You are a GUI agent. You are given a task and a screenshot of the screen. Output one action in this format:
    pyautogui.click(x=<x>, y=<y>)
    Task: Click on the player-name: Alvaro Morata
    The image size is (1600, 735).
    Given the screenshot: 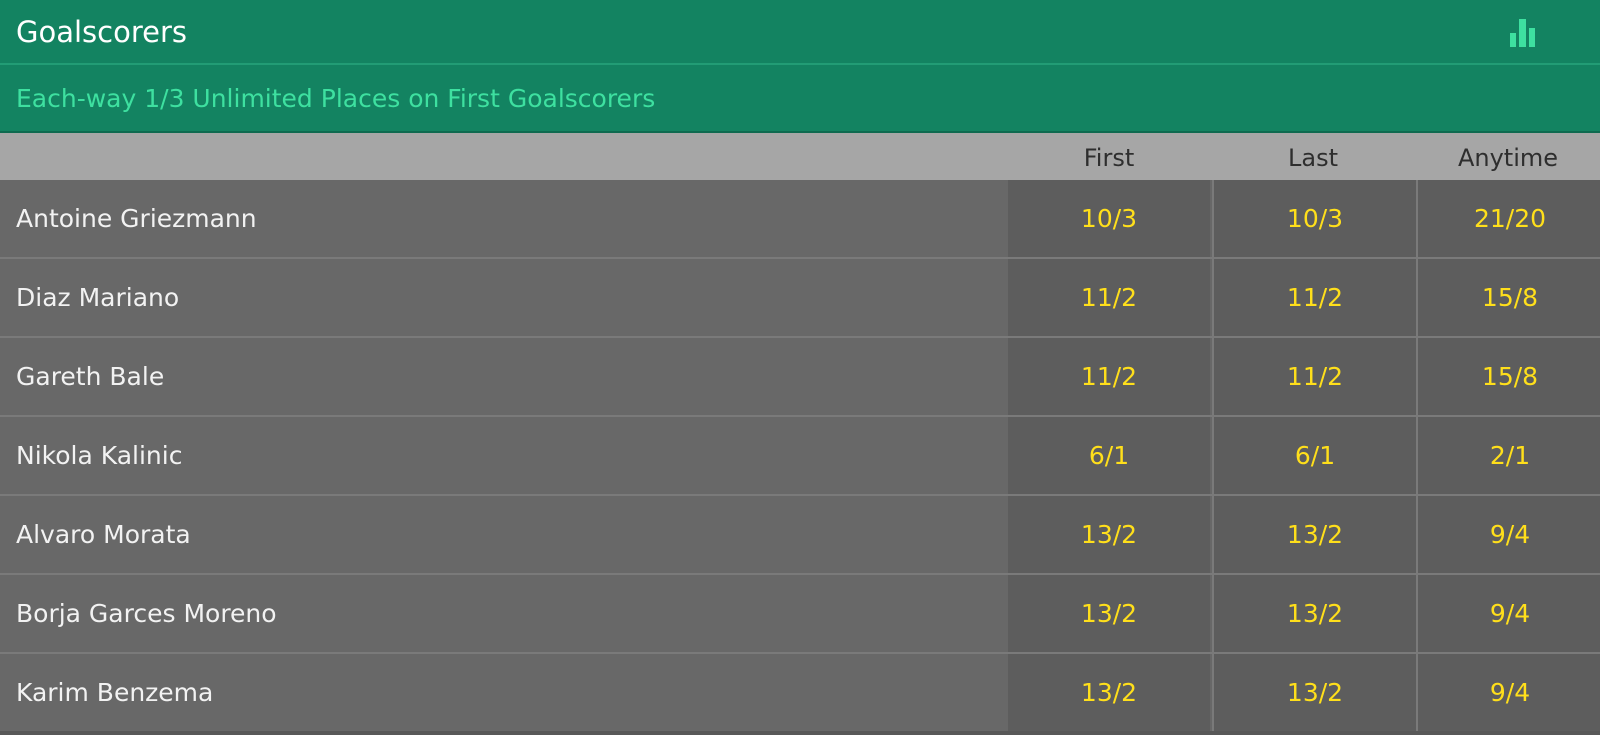 What is the action you would take?
    pyautogui.click(x=103, y=534)
    